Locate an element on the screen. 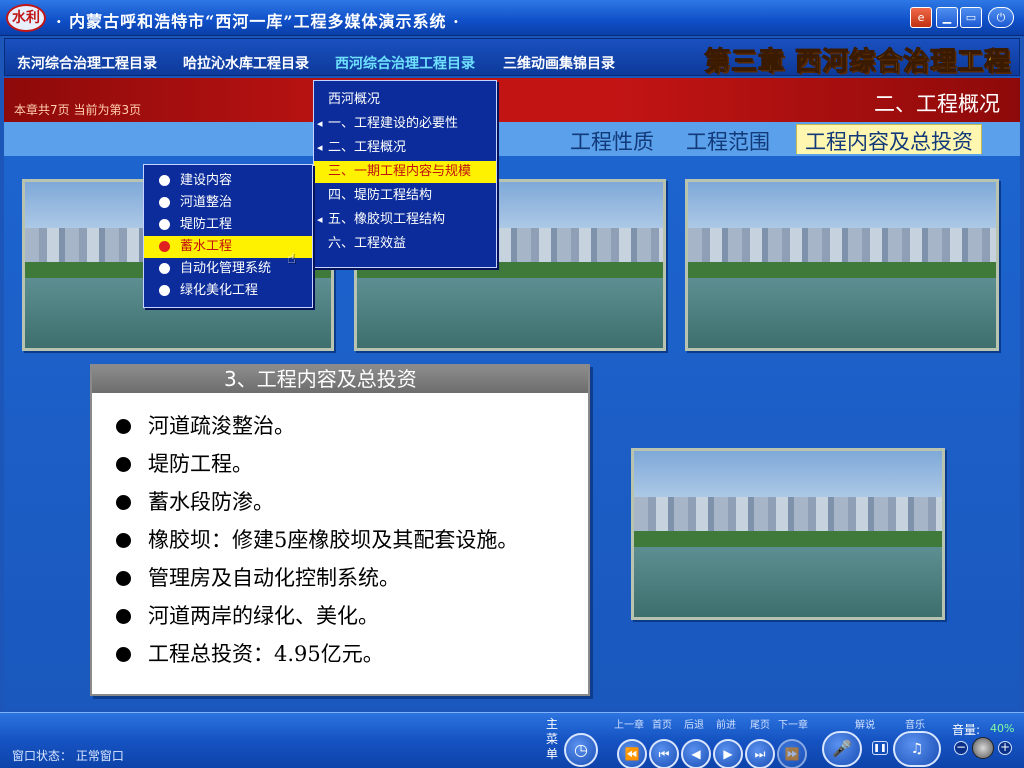 Image resolution: width=1024 pixels, height=768 pixels. info-box-header: 3、工程内容及总投资 is located at coordinates (340, 379).